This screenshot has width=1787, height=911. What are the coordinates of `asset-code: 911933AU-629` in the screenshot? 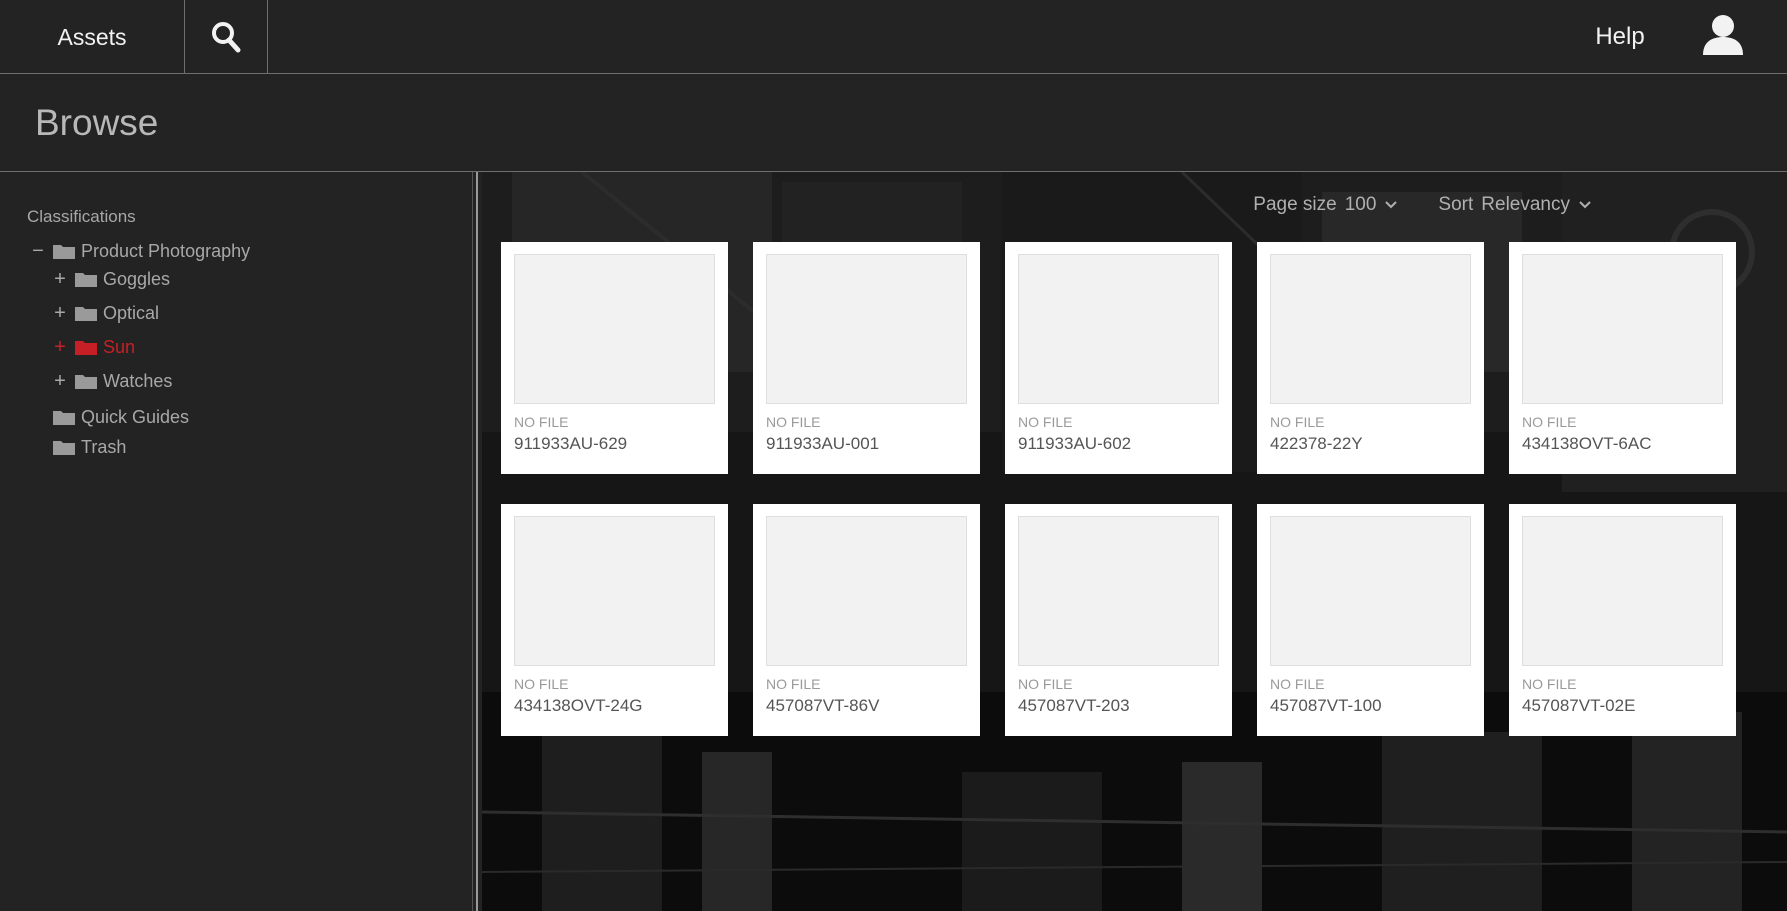 It's located at (571, 443).